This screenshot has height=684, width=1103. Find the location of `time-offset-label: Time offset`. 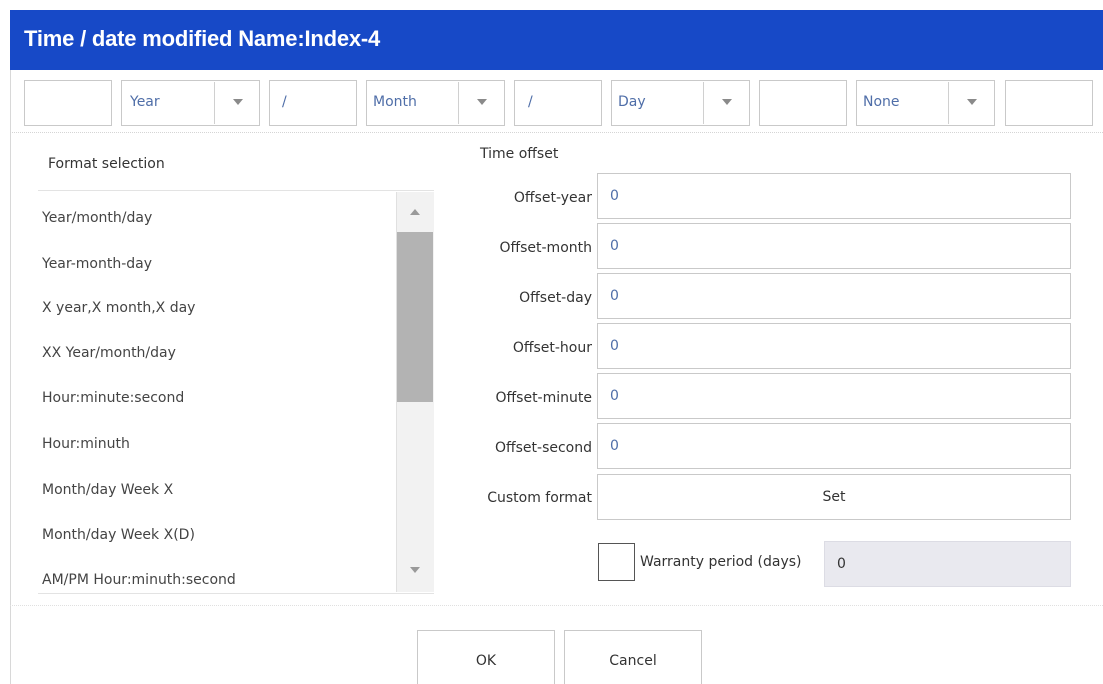

time-offset-label: Time offset is located at coordinates (519, 154).